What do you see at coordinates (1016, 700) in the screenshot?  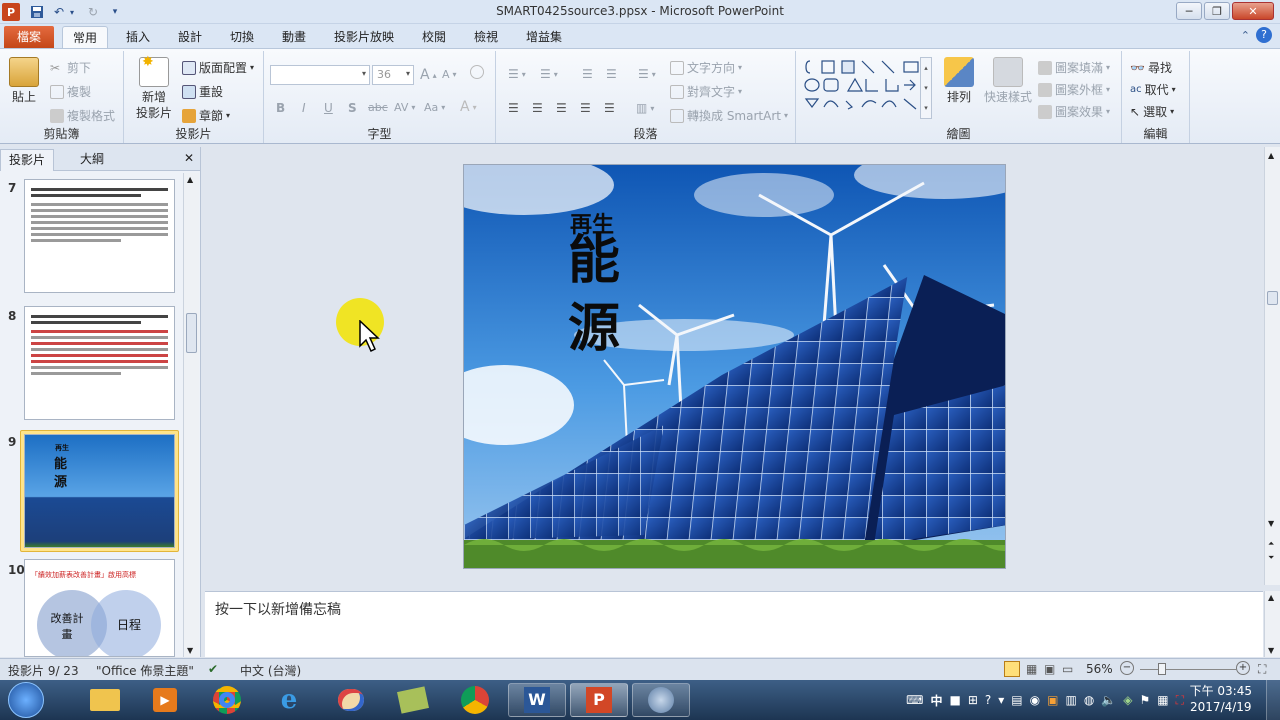 I see `tray-app-1-icon: ▤` at bounding box center [1016, 700].